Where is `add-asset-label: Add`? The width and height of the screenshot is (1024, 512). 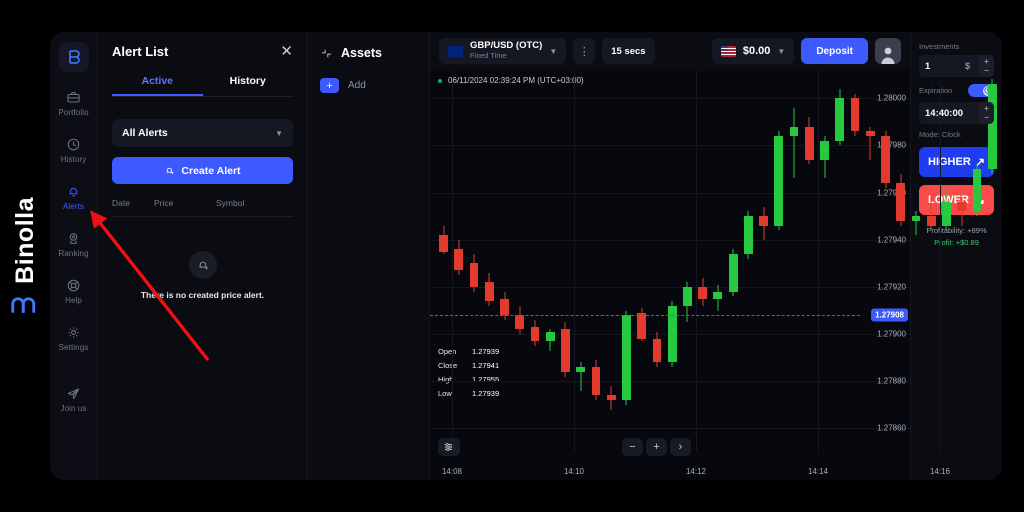 add-asset-label: Add is located at coordinates (357, 85).